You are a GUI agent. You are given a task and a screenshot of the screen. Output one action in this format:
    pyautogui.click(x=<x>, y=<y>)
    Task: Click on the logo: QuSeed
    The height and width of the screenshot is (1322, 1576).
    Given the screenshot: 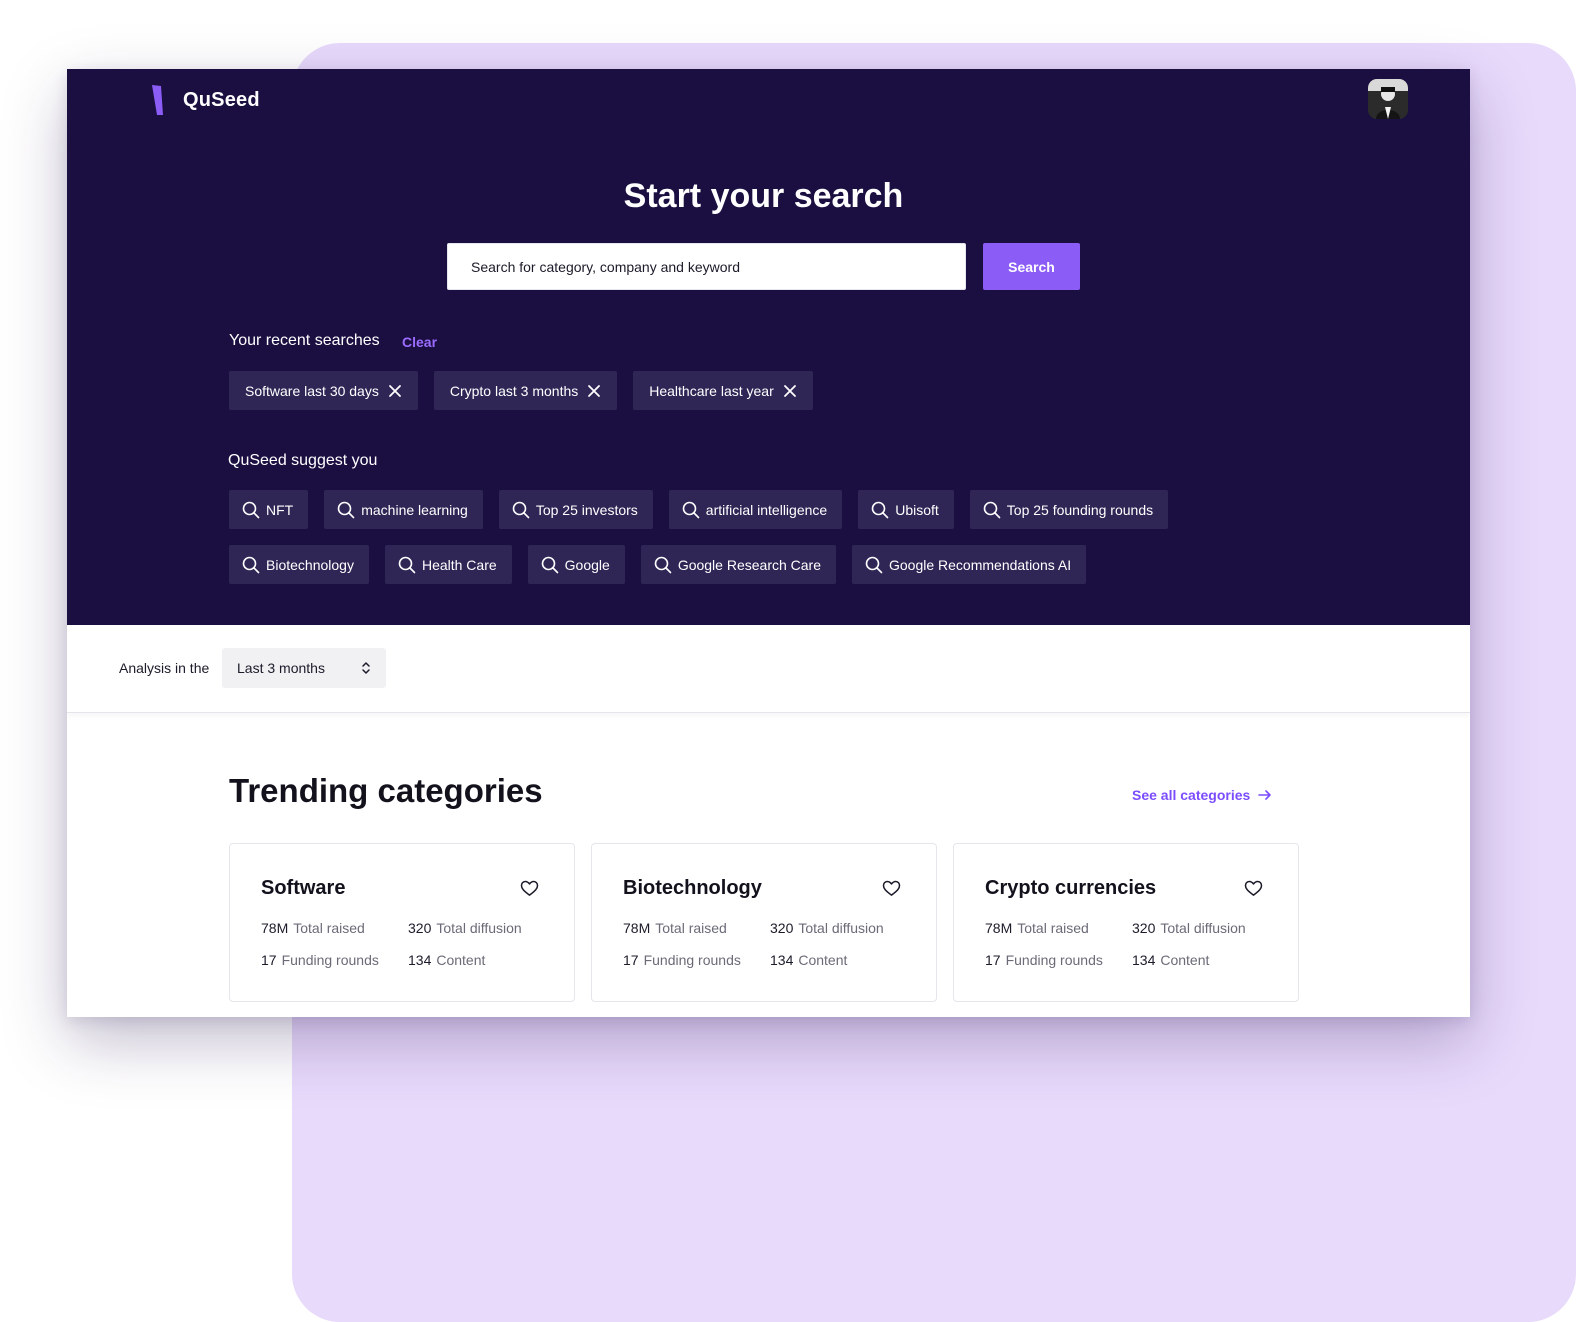 What is the action you would take?
    pyautogui.click(x=206, y=100)
    